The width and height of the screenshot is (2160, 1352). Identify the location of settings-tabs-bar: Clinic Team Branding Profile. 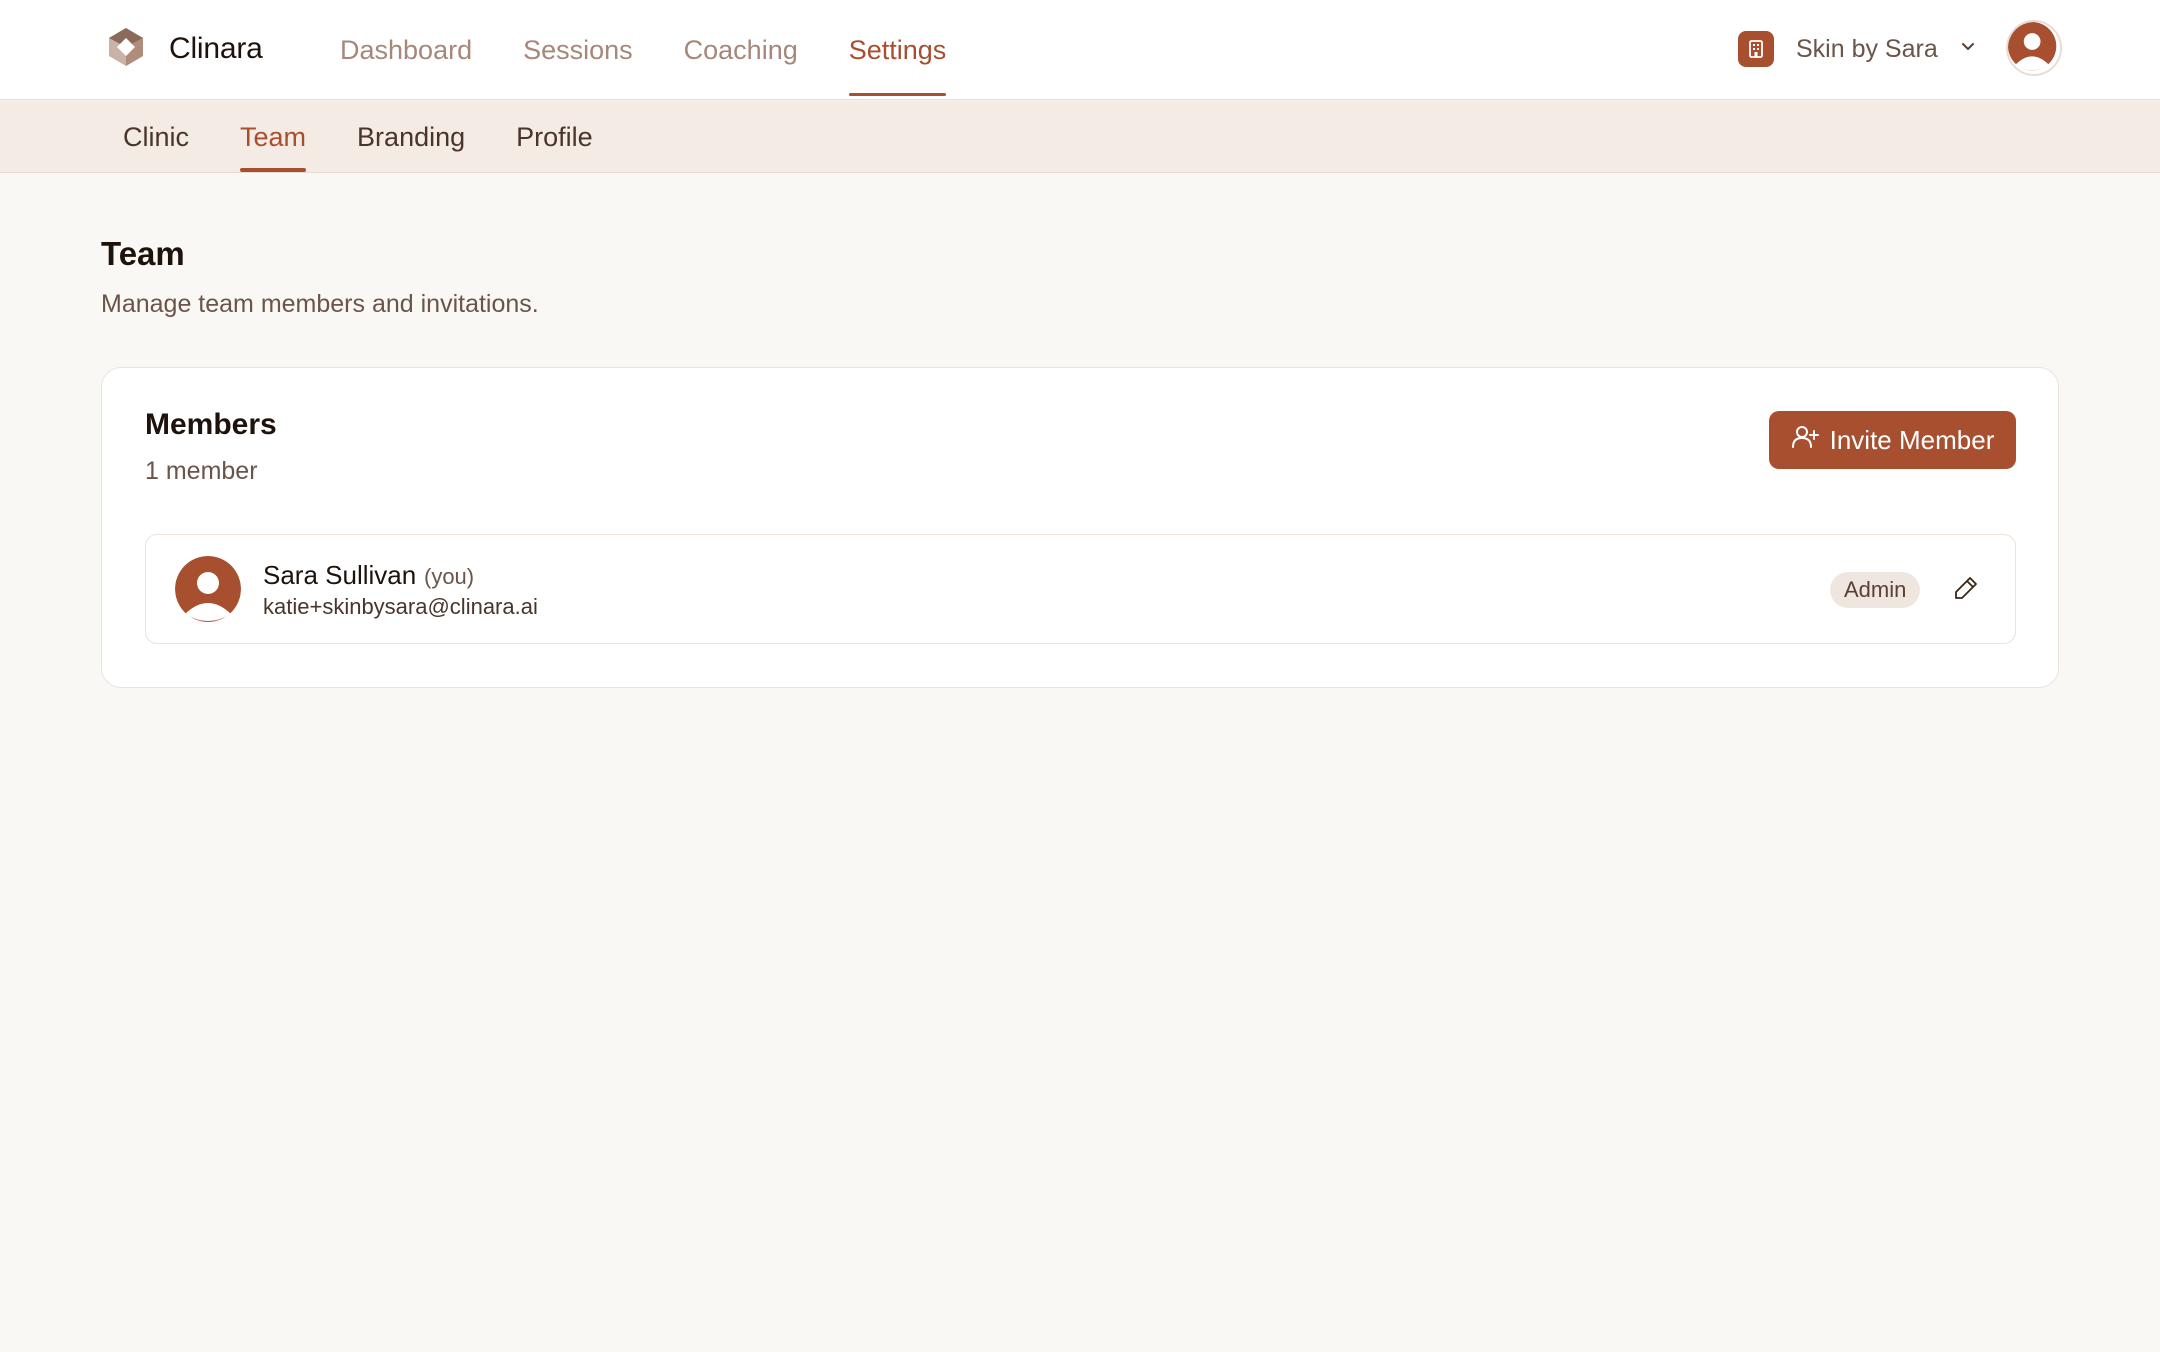
(1080, 137).